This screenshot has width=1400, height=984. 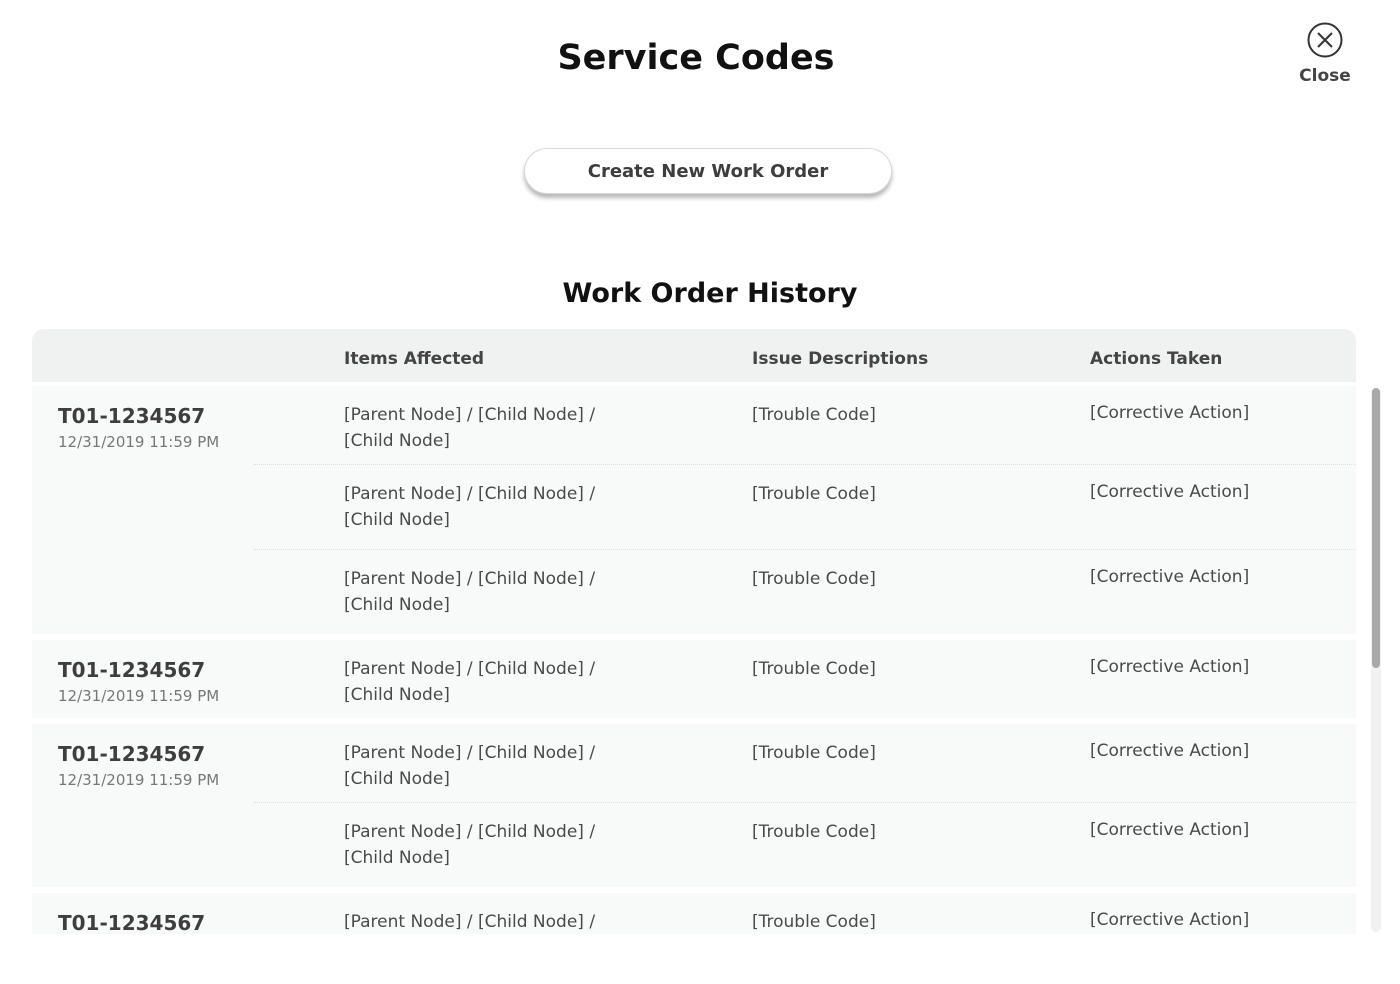 I want to click on column-header-actions-taken: Actions Taken, so click(x=1156, y=359).